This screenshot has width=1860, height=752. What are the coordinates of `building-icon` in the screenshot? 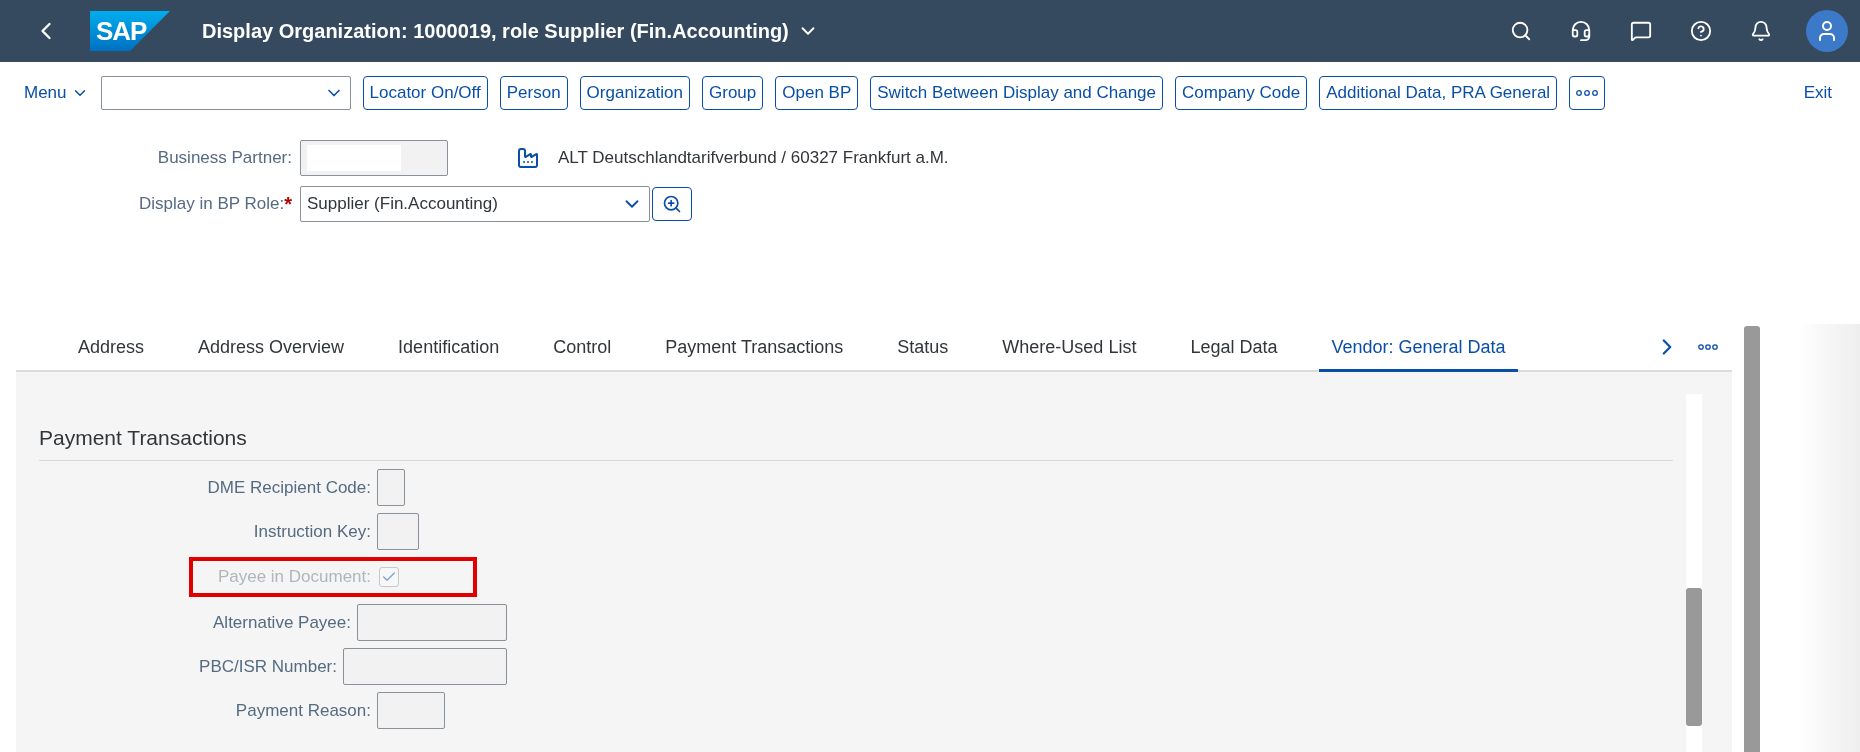 It's located at (528, 158).